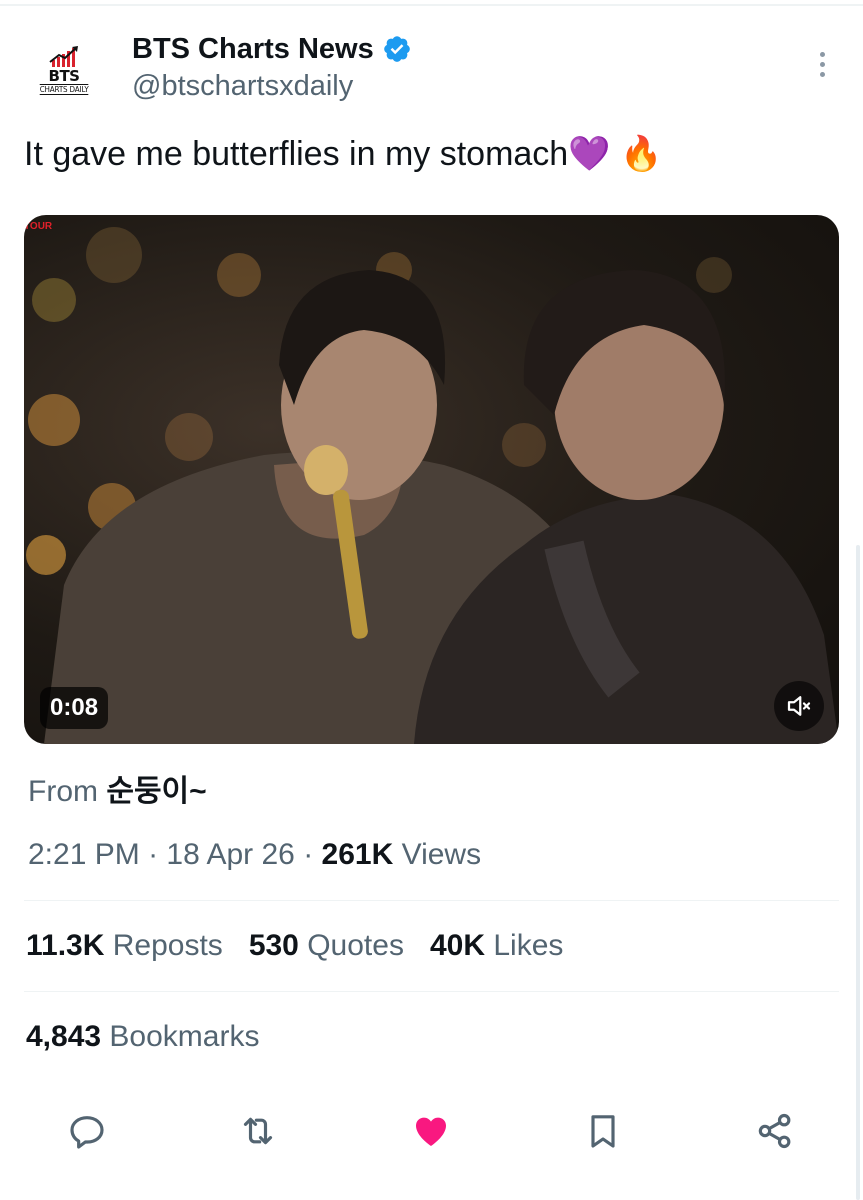 The height and width of the screenshot is (1200, 863). I want to click on reply-icon, so click(87, 1132).